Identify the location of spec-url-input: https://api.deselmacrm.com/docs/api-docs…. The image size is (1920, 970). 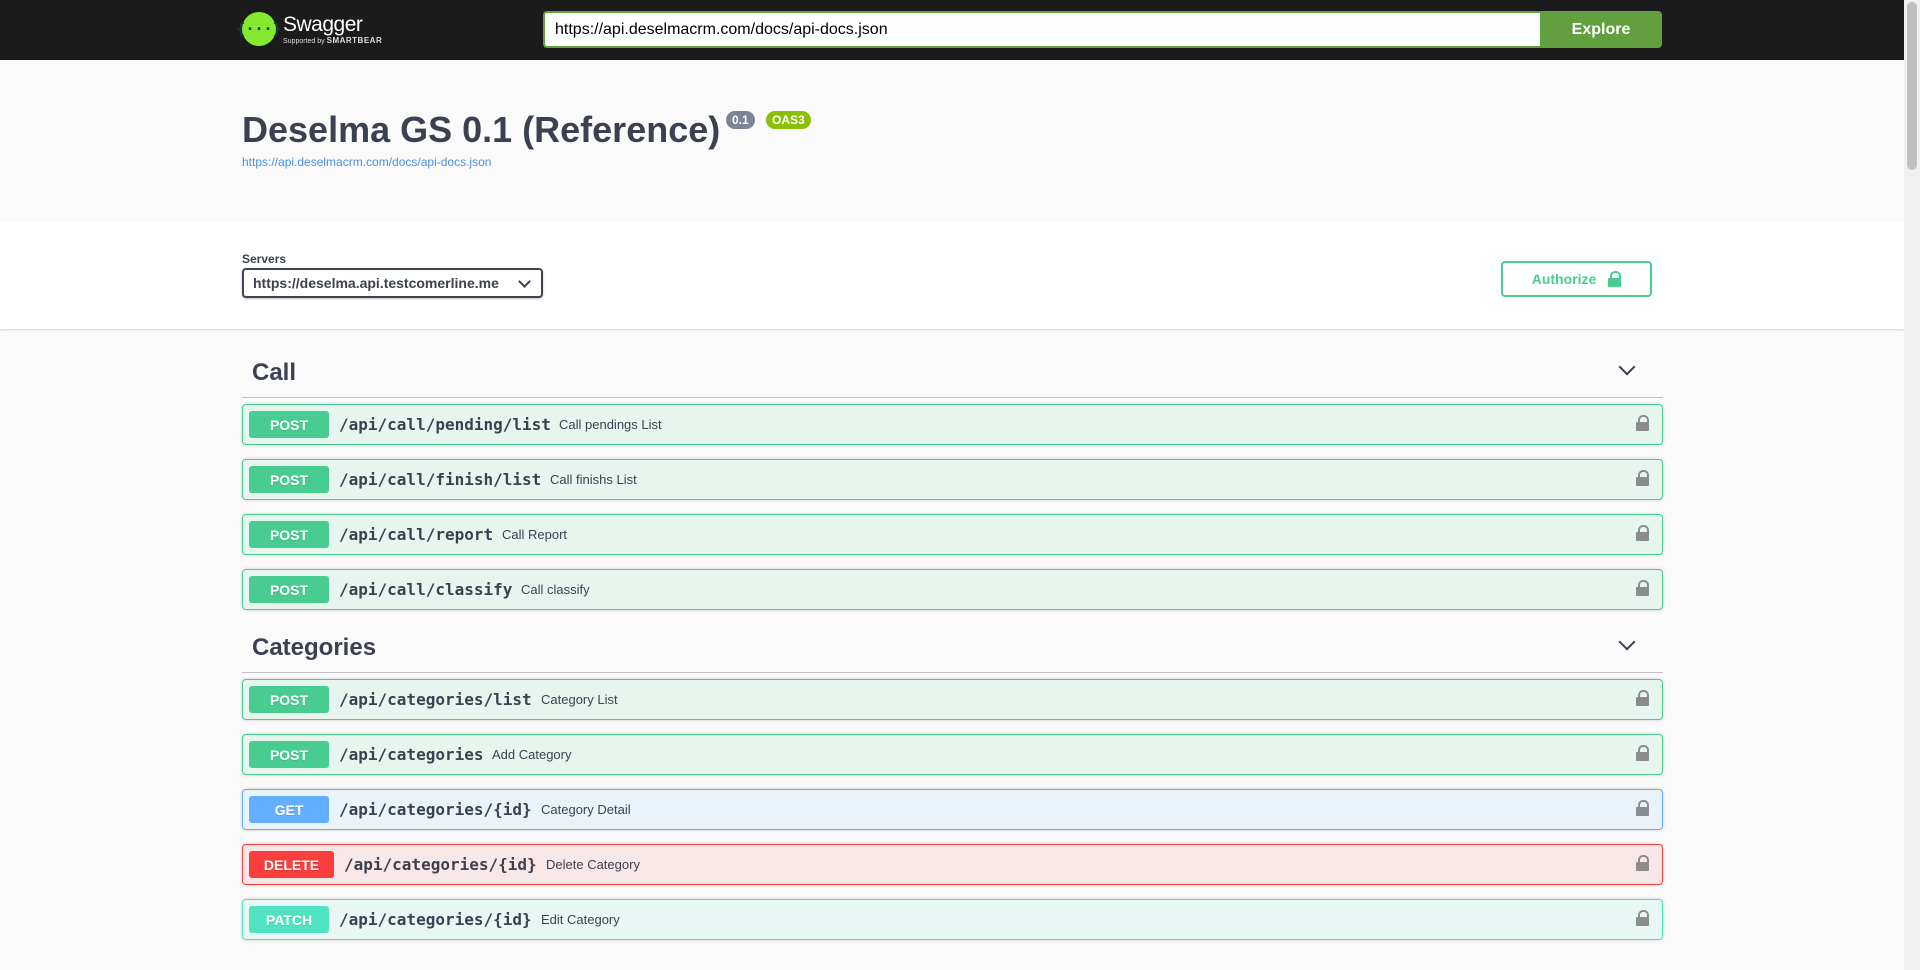
(1041, 29).